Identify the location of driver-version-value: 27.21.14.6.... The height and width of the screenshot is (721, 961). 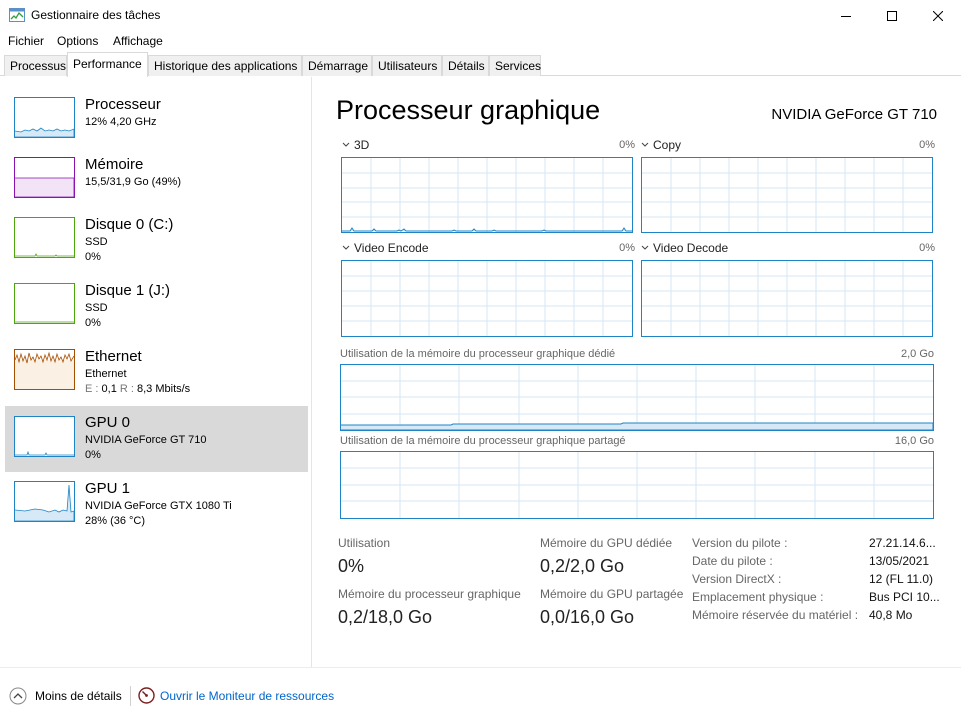
(902, 543).